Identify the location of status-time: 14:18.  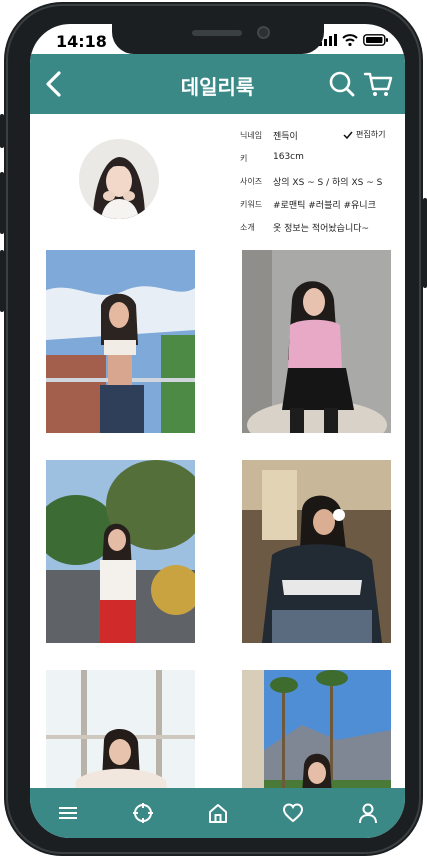
(81, 41).